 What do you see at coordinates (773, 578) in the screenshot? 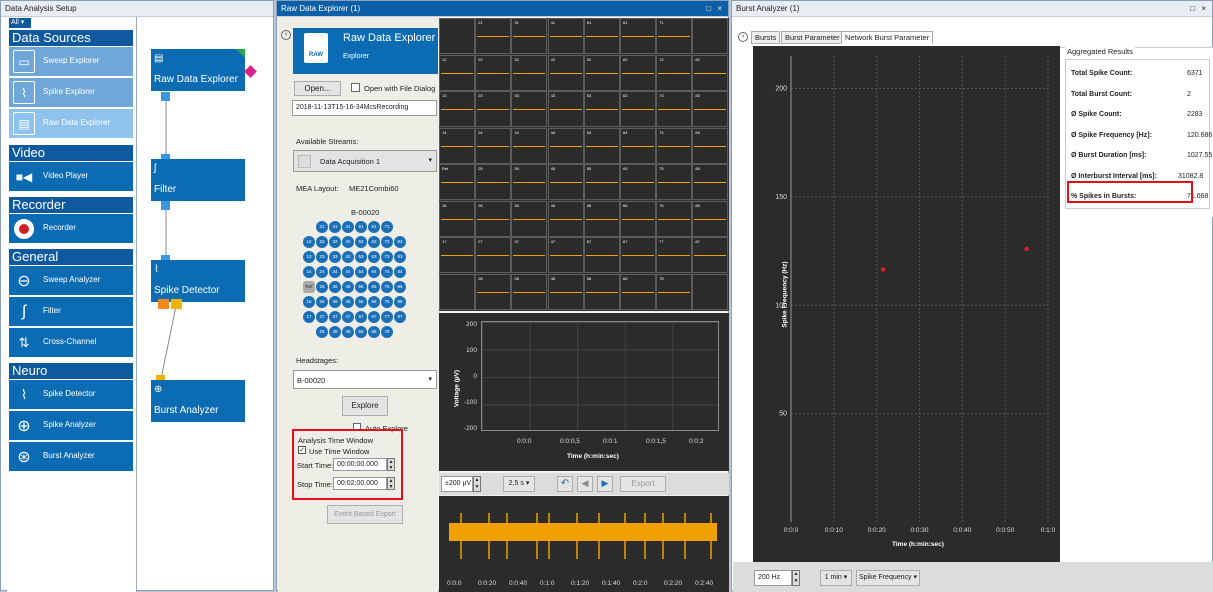
I see `frequency-field: 200 Hz` at bounding box center [773, 578].